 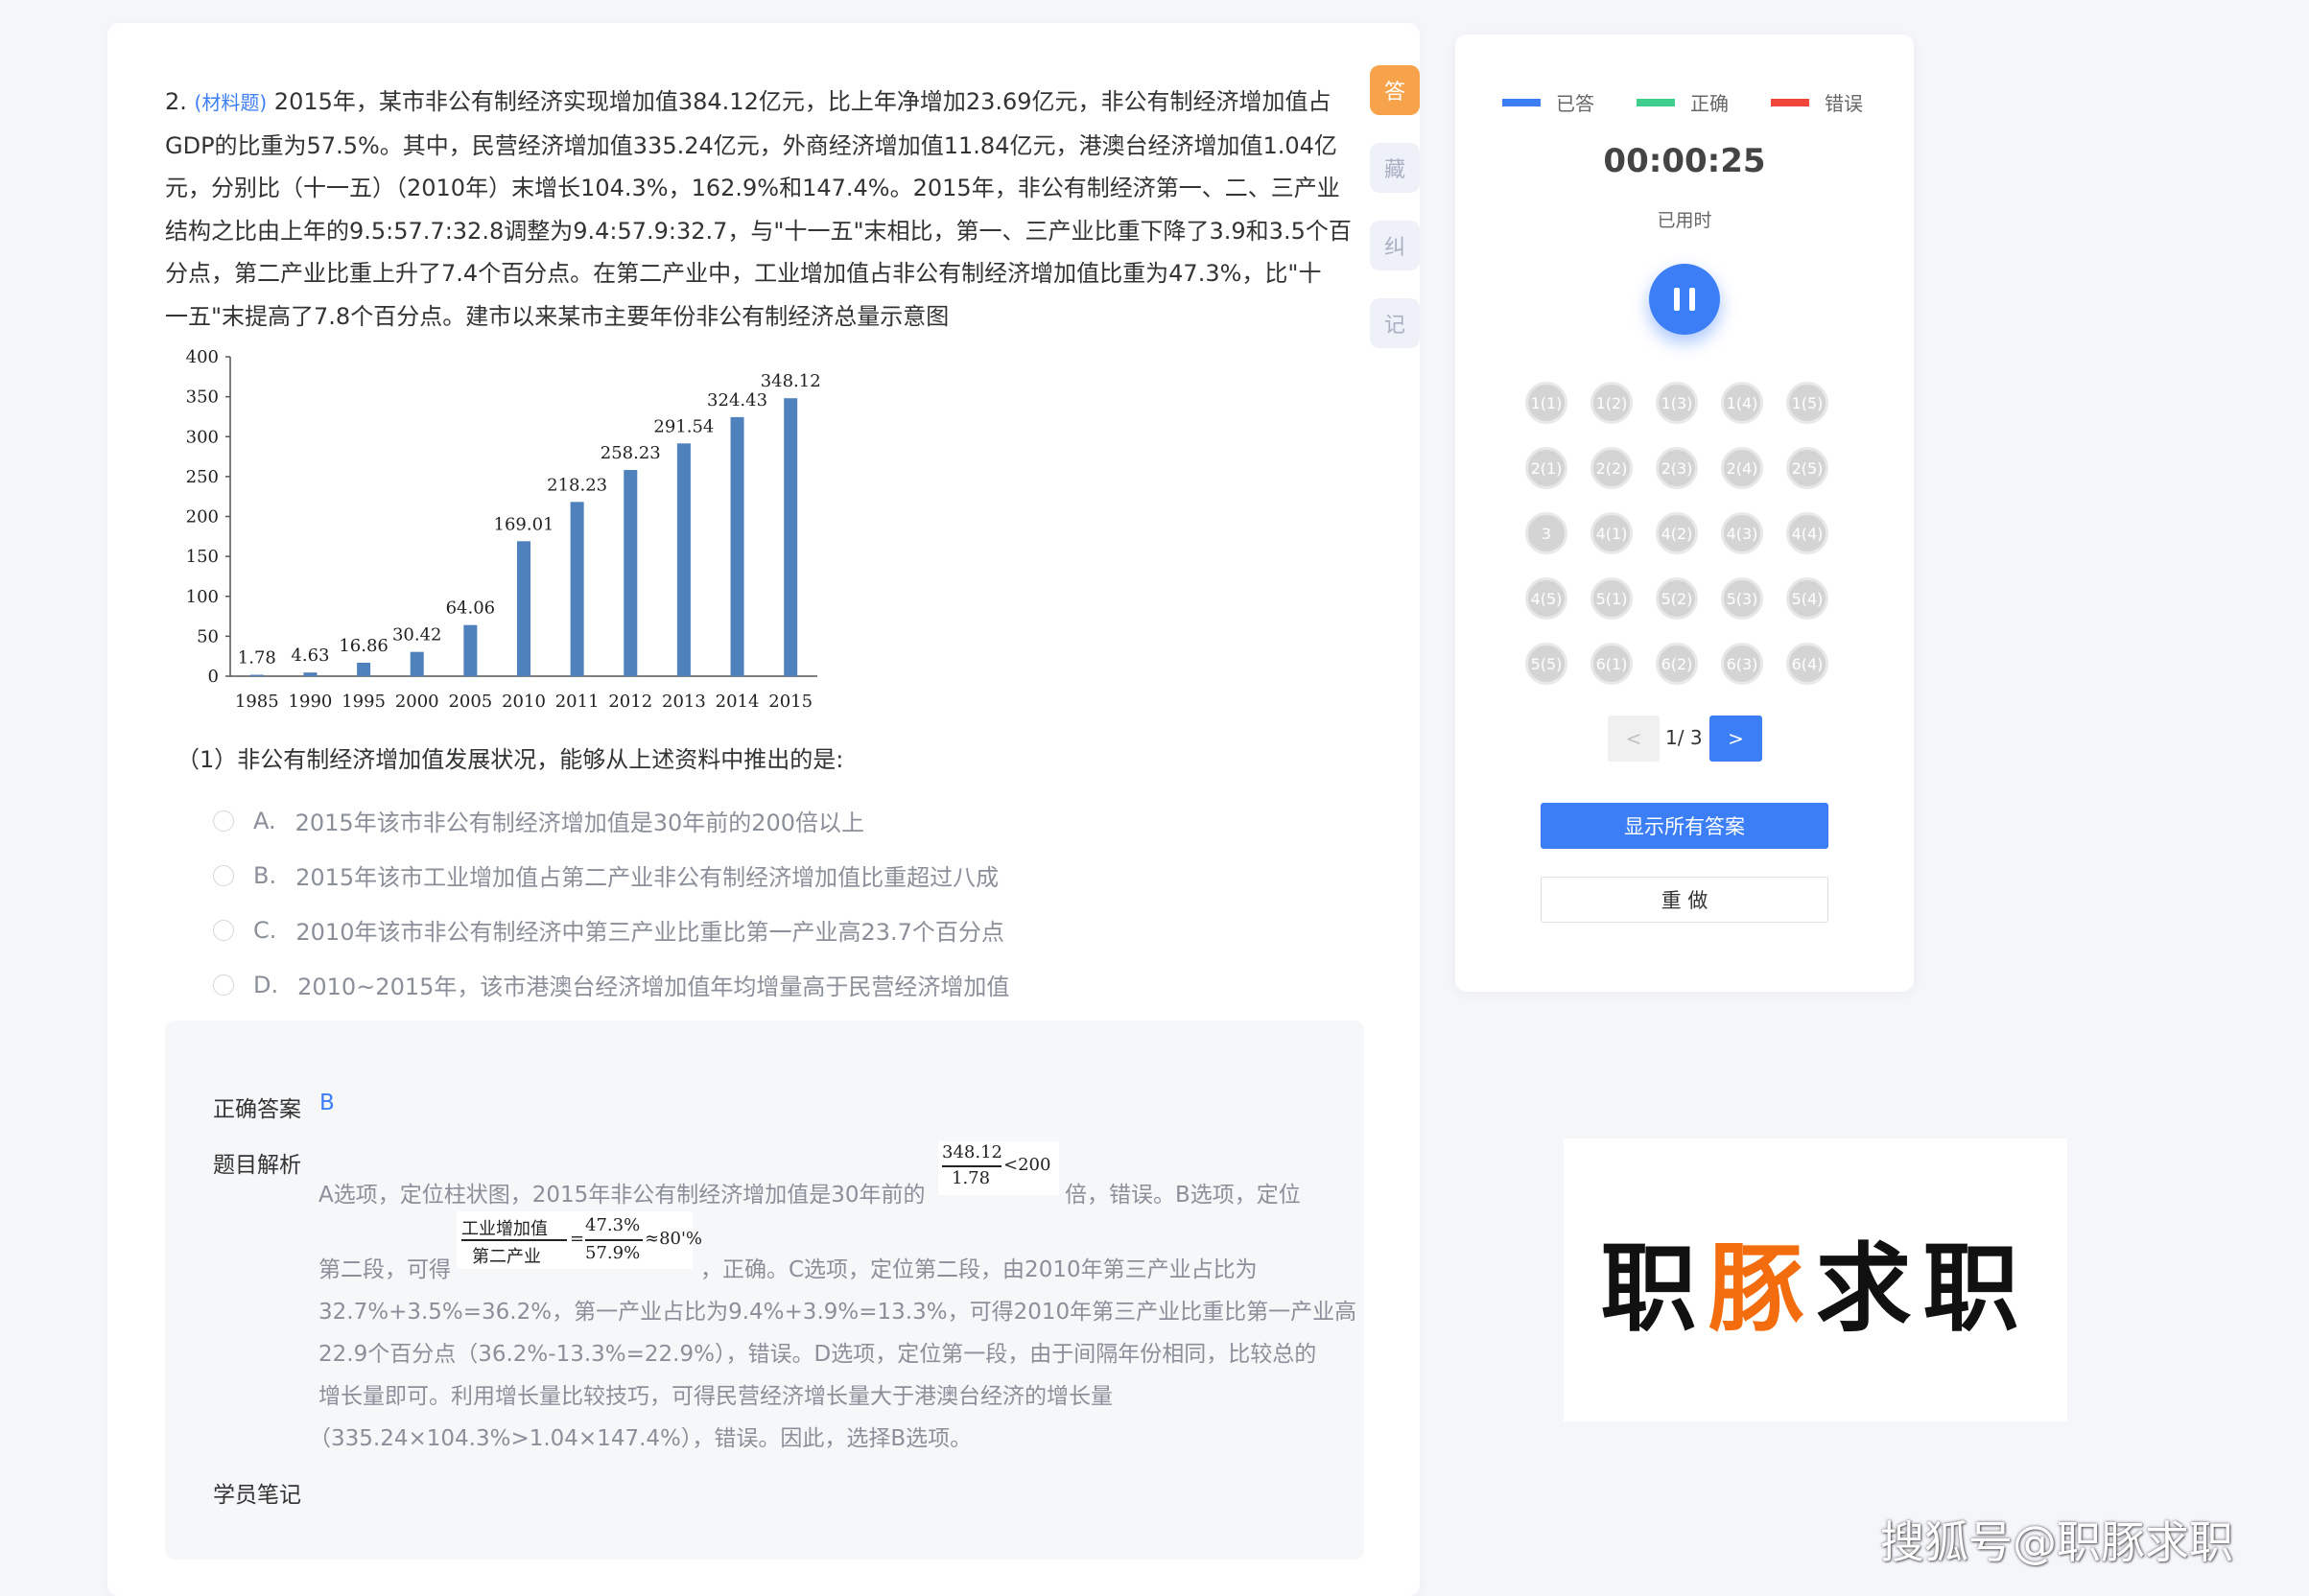 What do you see at coordinates (715, 1396) in the screenshot?
I see `analysis-text: 增长量即可。利用增长量比较技巧，可得民营经济增长量大于港澳台经济的增长量` at bounding box center [715, 1396].